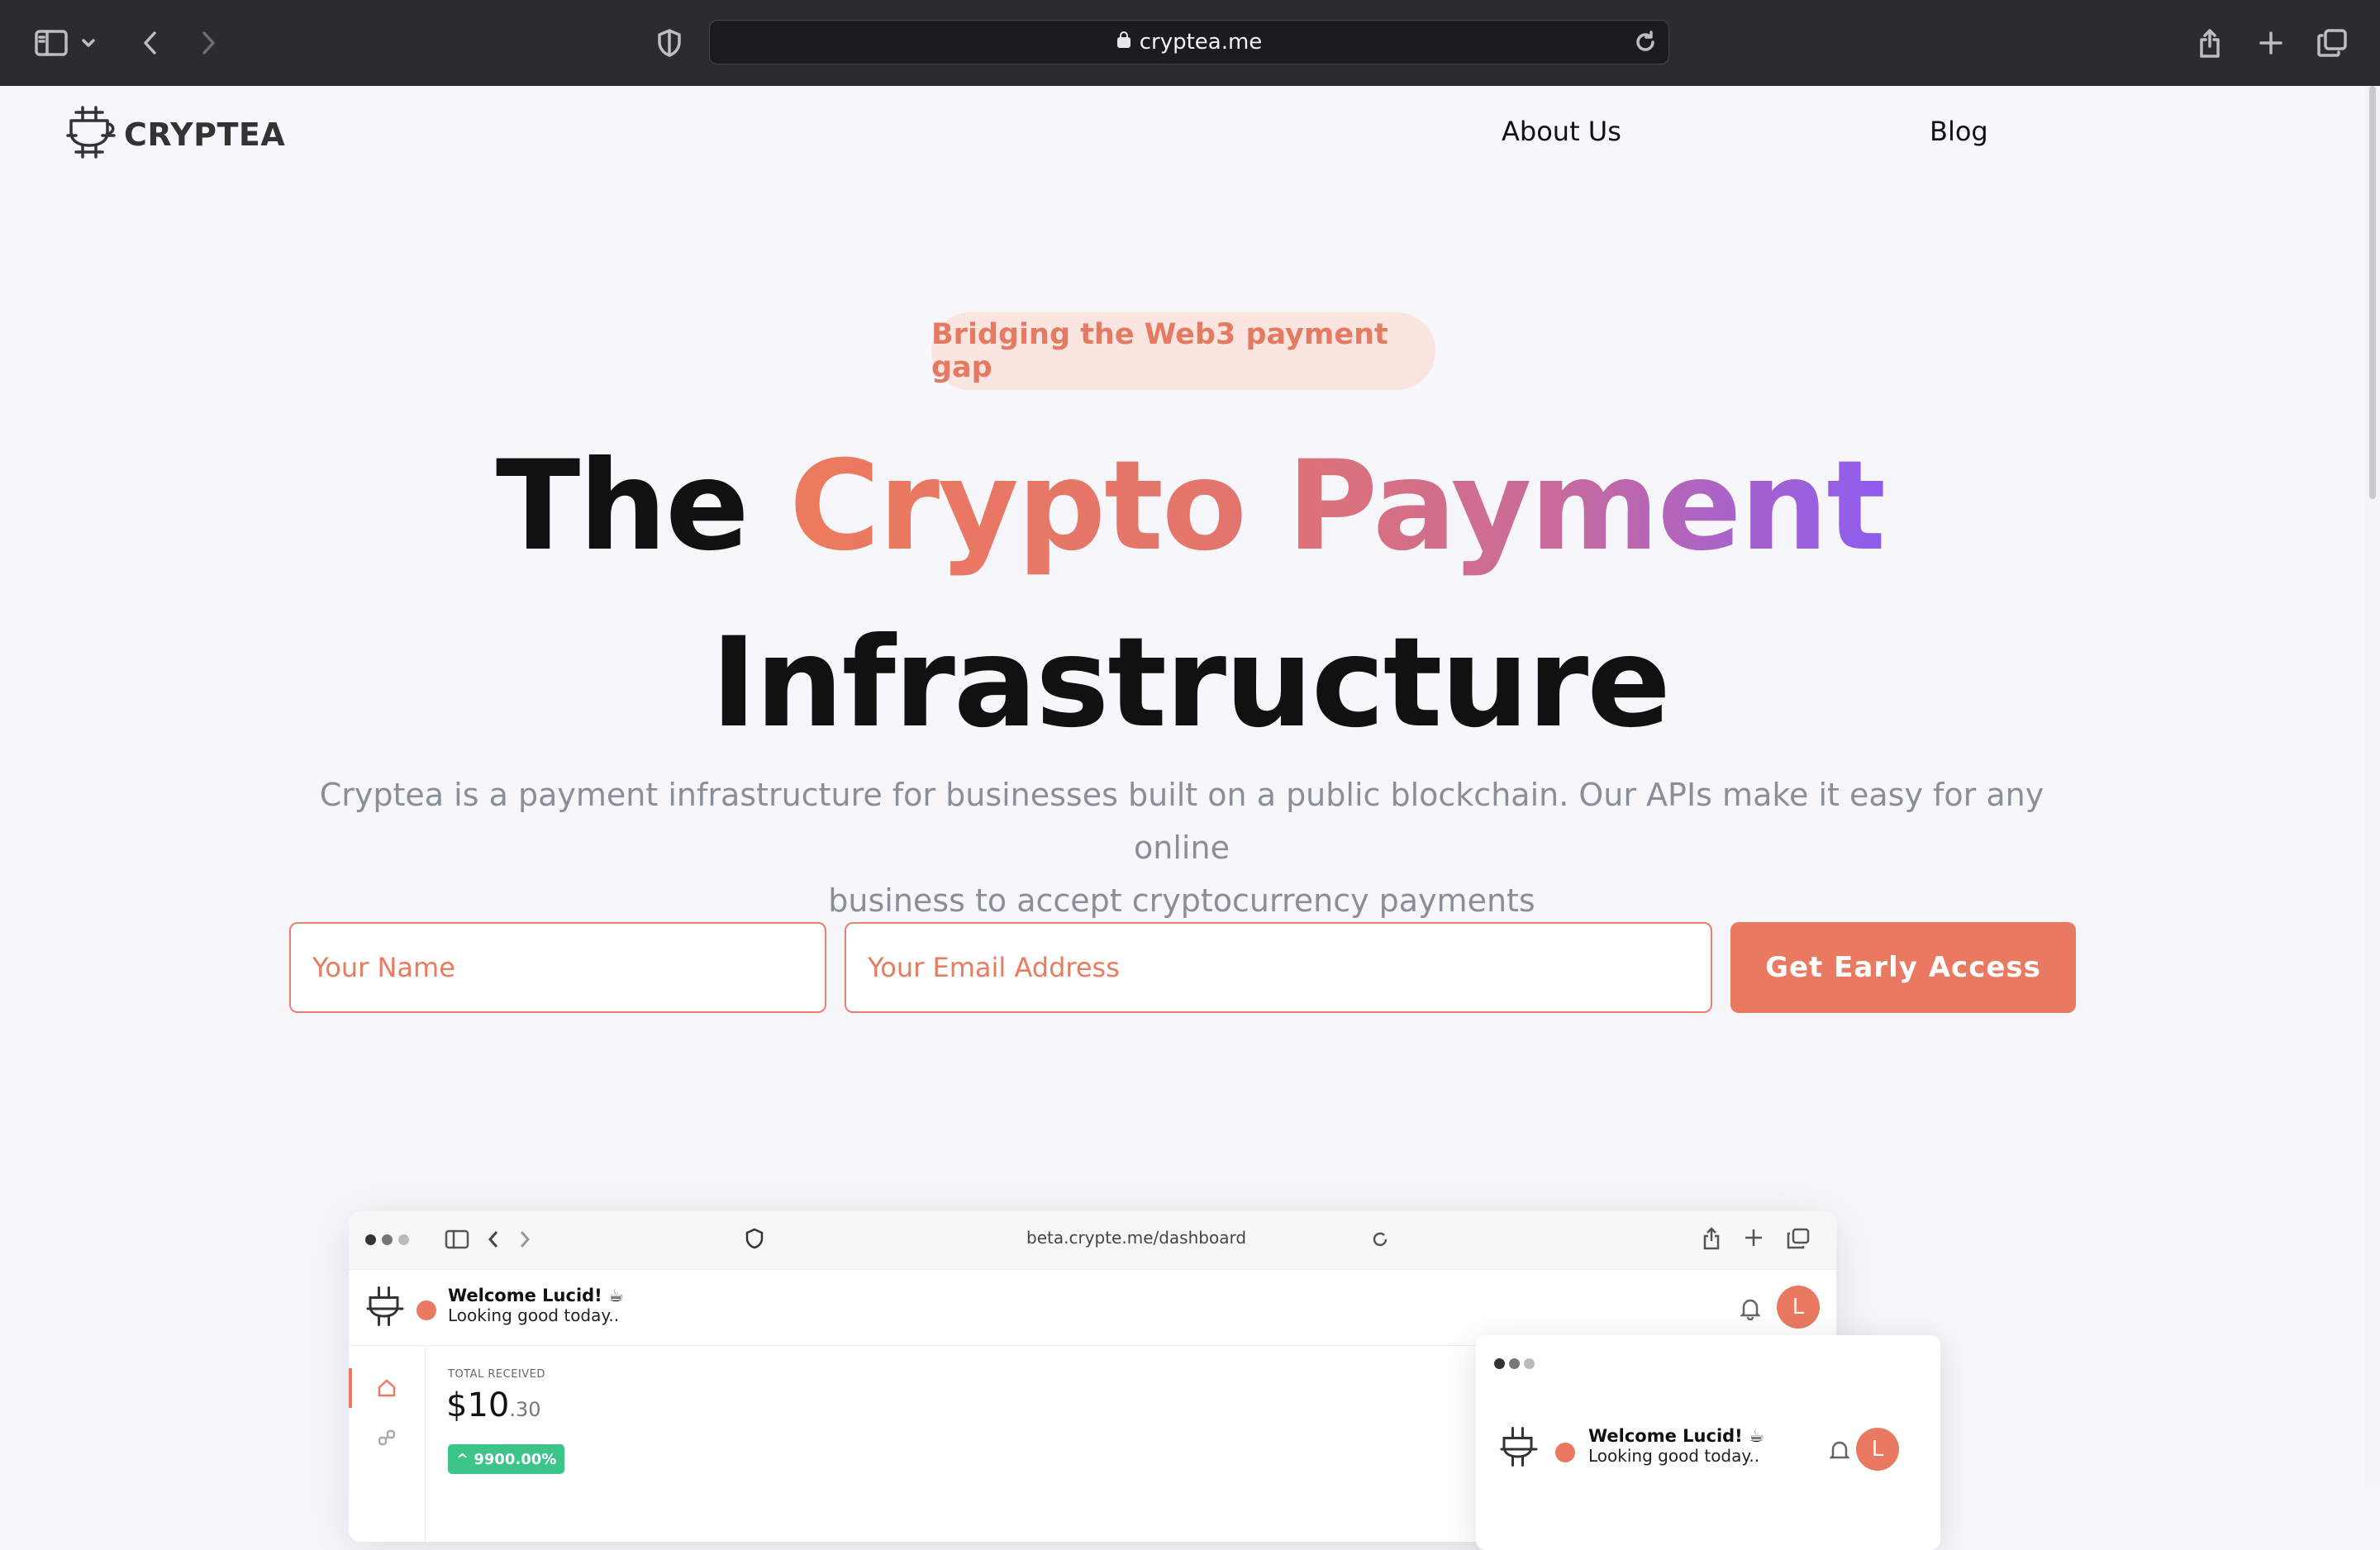 The width and height of the screenshot is (2380, 1550). I want to click on hero-tagline-pill: Bridging the Web3 payment gap, so click(1183, 351).